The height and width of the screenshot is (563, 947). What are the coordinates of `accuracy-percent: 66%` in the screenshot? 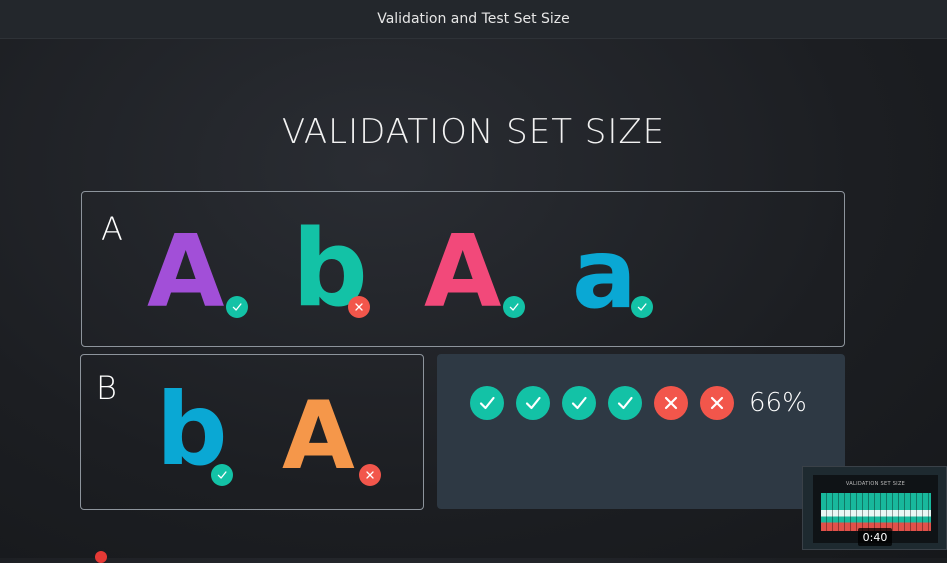 It's located at (778, 403).